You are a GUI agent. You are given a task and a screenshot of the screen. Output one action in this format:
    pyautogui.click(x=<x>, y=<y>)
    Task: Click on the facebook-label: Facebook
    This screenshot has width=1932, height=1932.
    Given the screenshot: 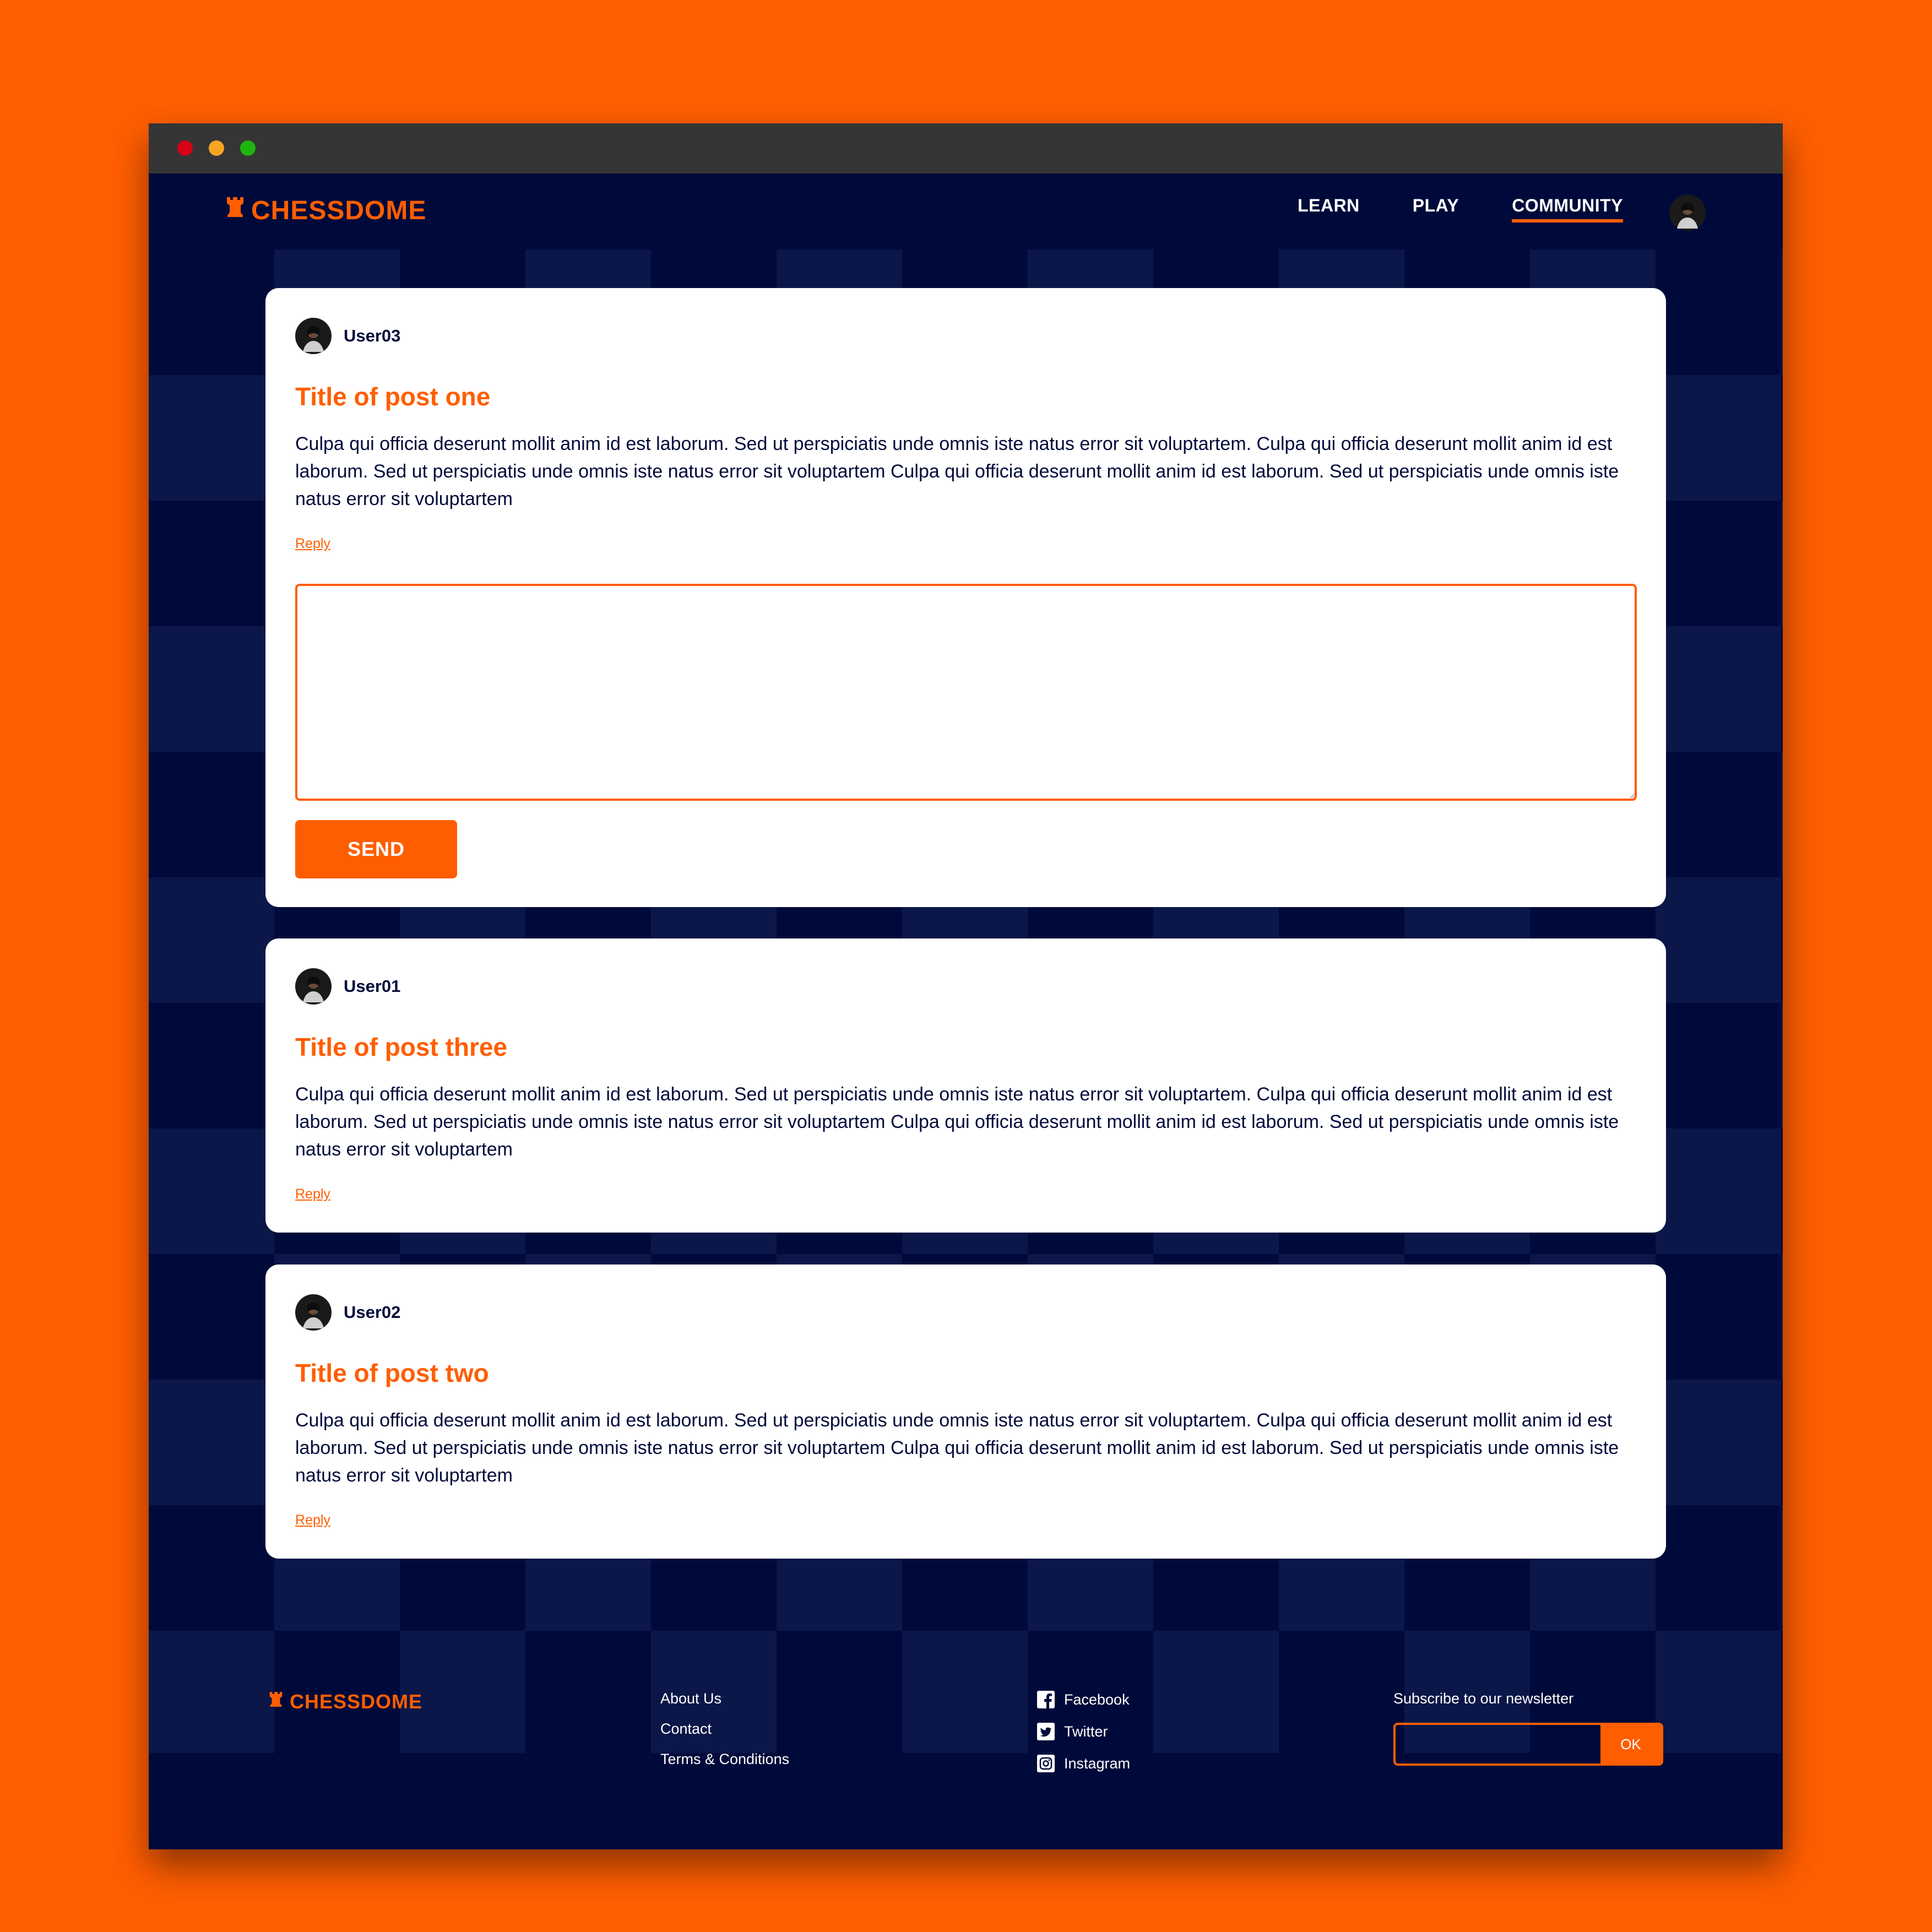 What is the action you would take?
    pyautogui.click(x=1097, y=1699)
    